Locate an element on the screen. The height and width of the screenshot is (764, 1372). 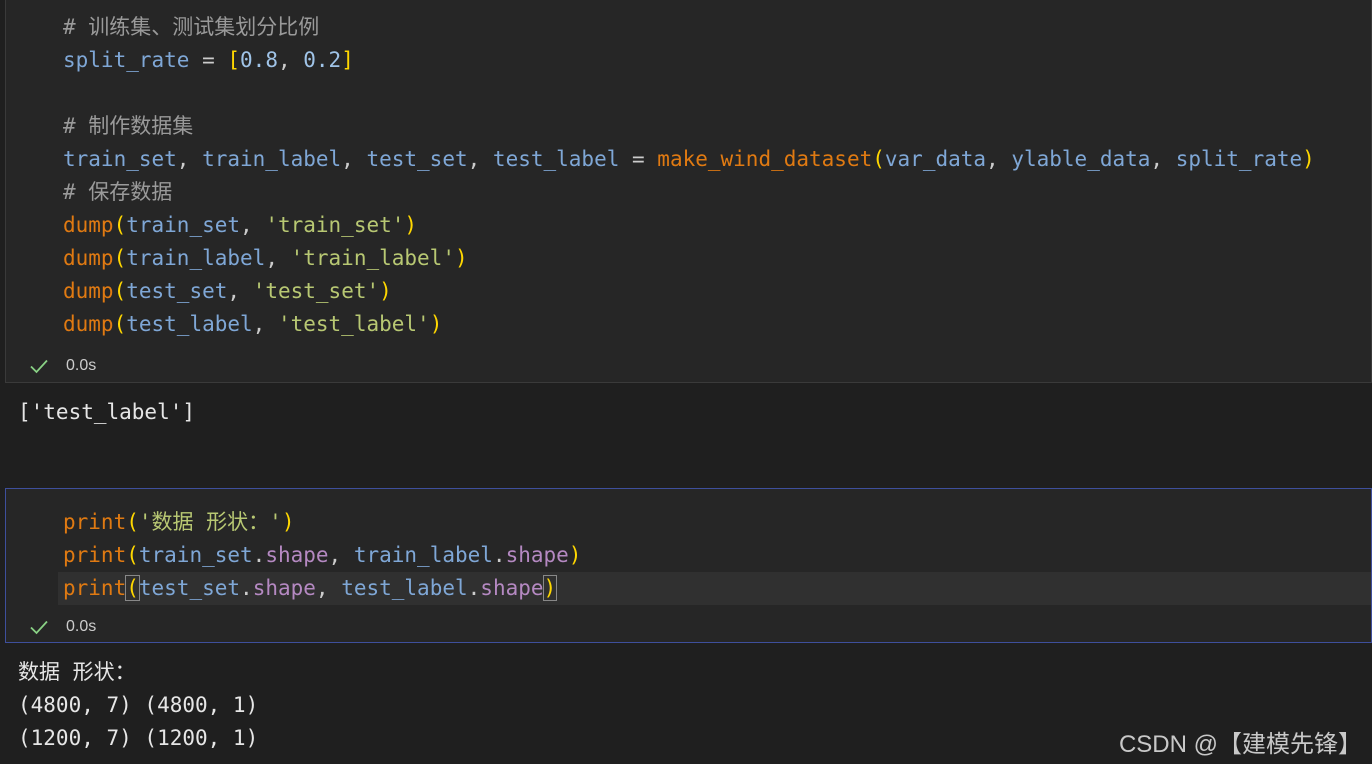
code-comment: # 训练集、测试集划分比例 is located at coordinates (191, 27).